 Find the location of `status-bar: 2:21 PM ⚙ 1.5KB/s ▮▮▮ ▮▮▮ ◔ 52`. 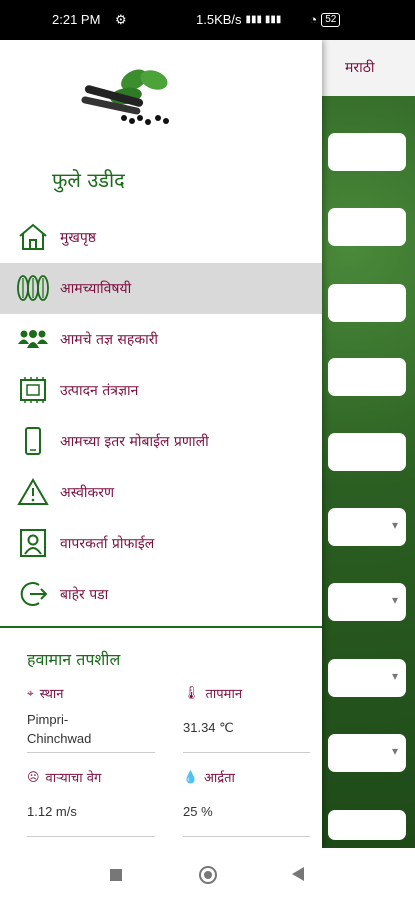

status-bar: 2:21 PM ⚙ 1.5KB/s ▮▮▮ ▮▮▮ ◔ 52 is located at coordinates (207, 20).